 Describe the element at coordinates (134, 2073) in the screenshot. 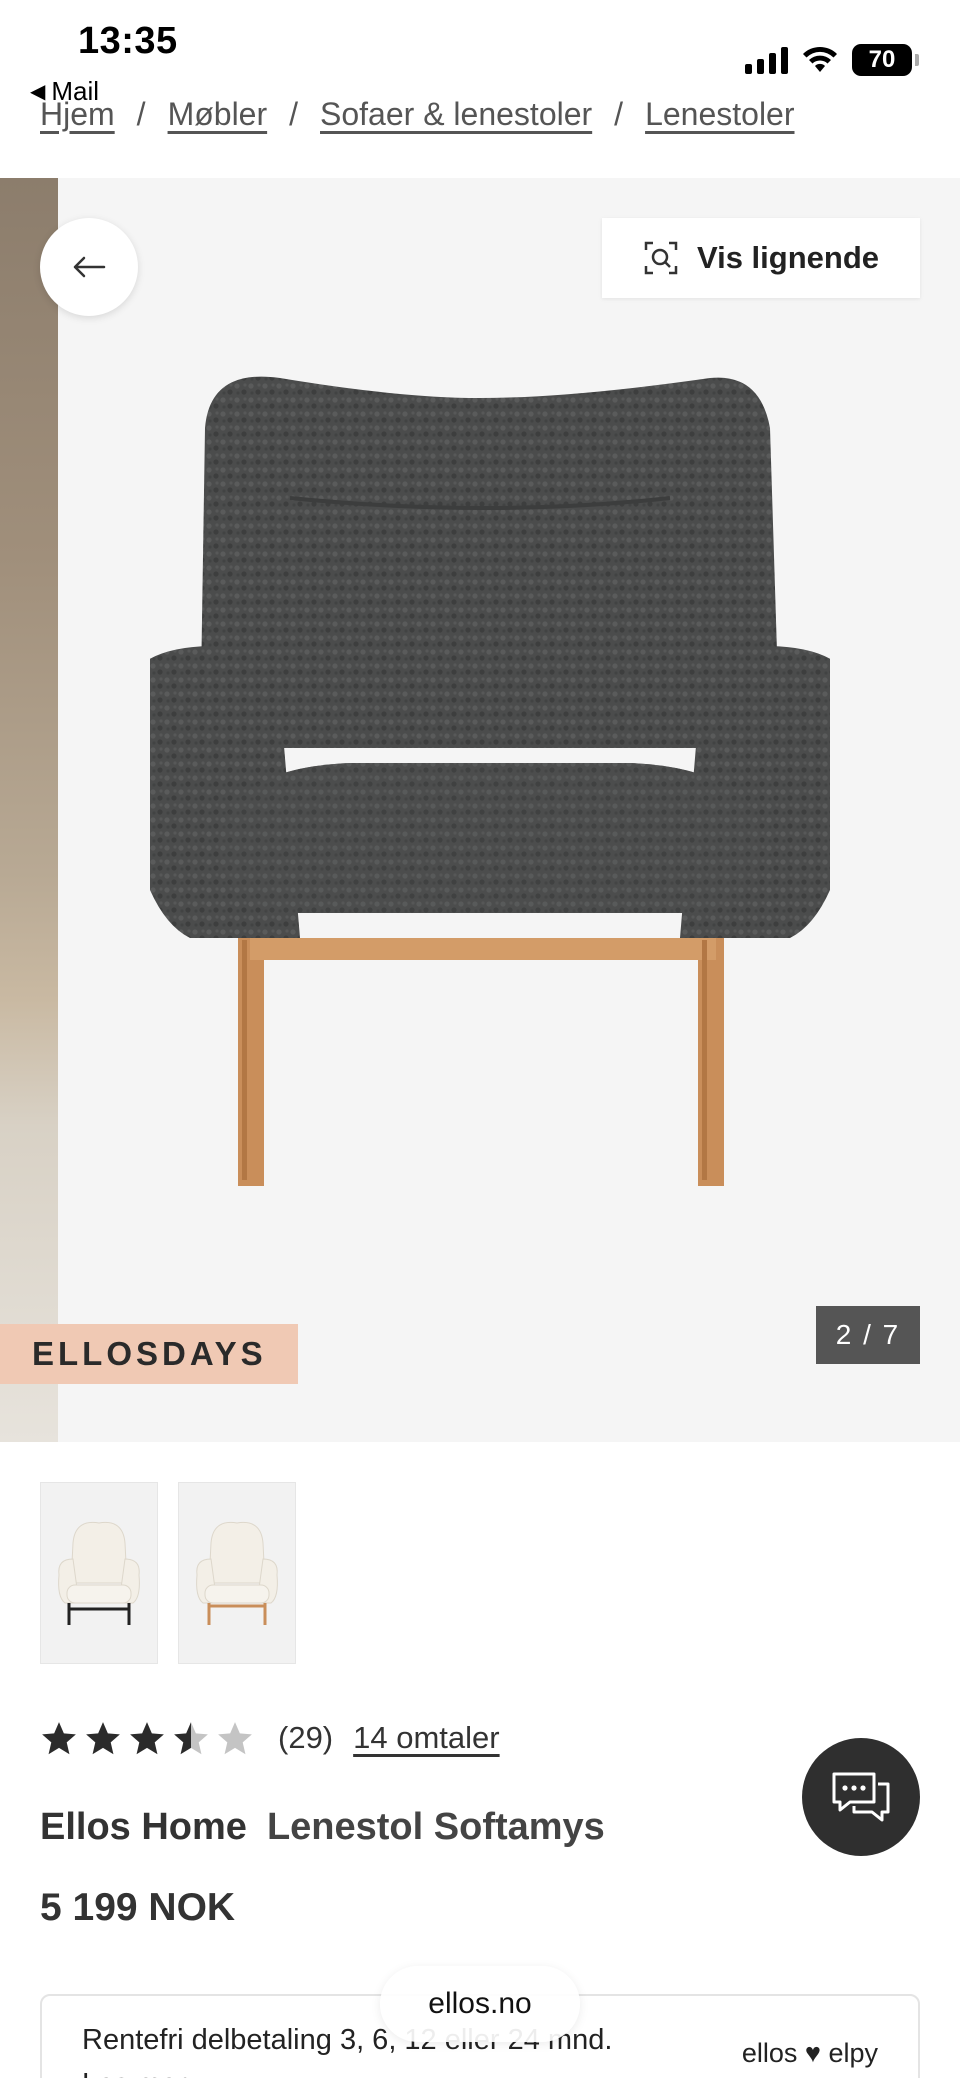

I see `financing-read-more-link: Les mer` at that location.